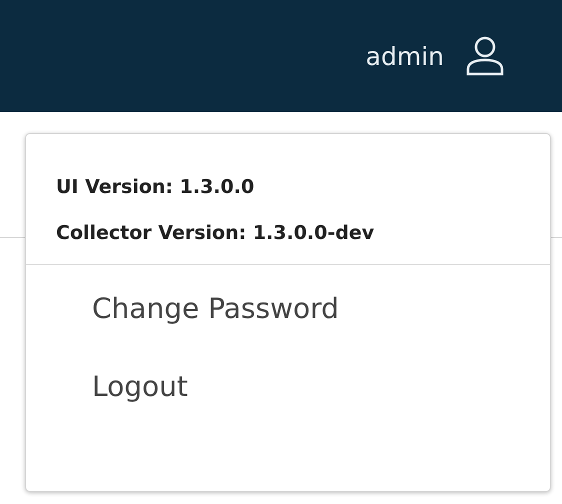  What do you see at coordinates (405, 56) in the screenshot?
I see `username: admin` at bounding box center [405, 56].